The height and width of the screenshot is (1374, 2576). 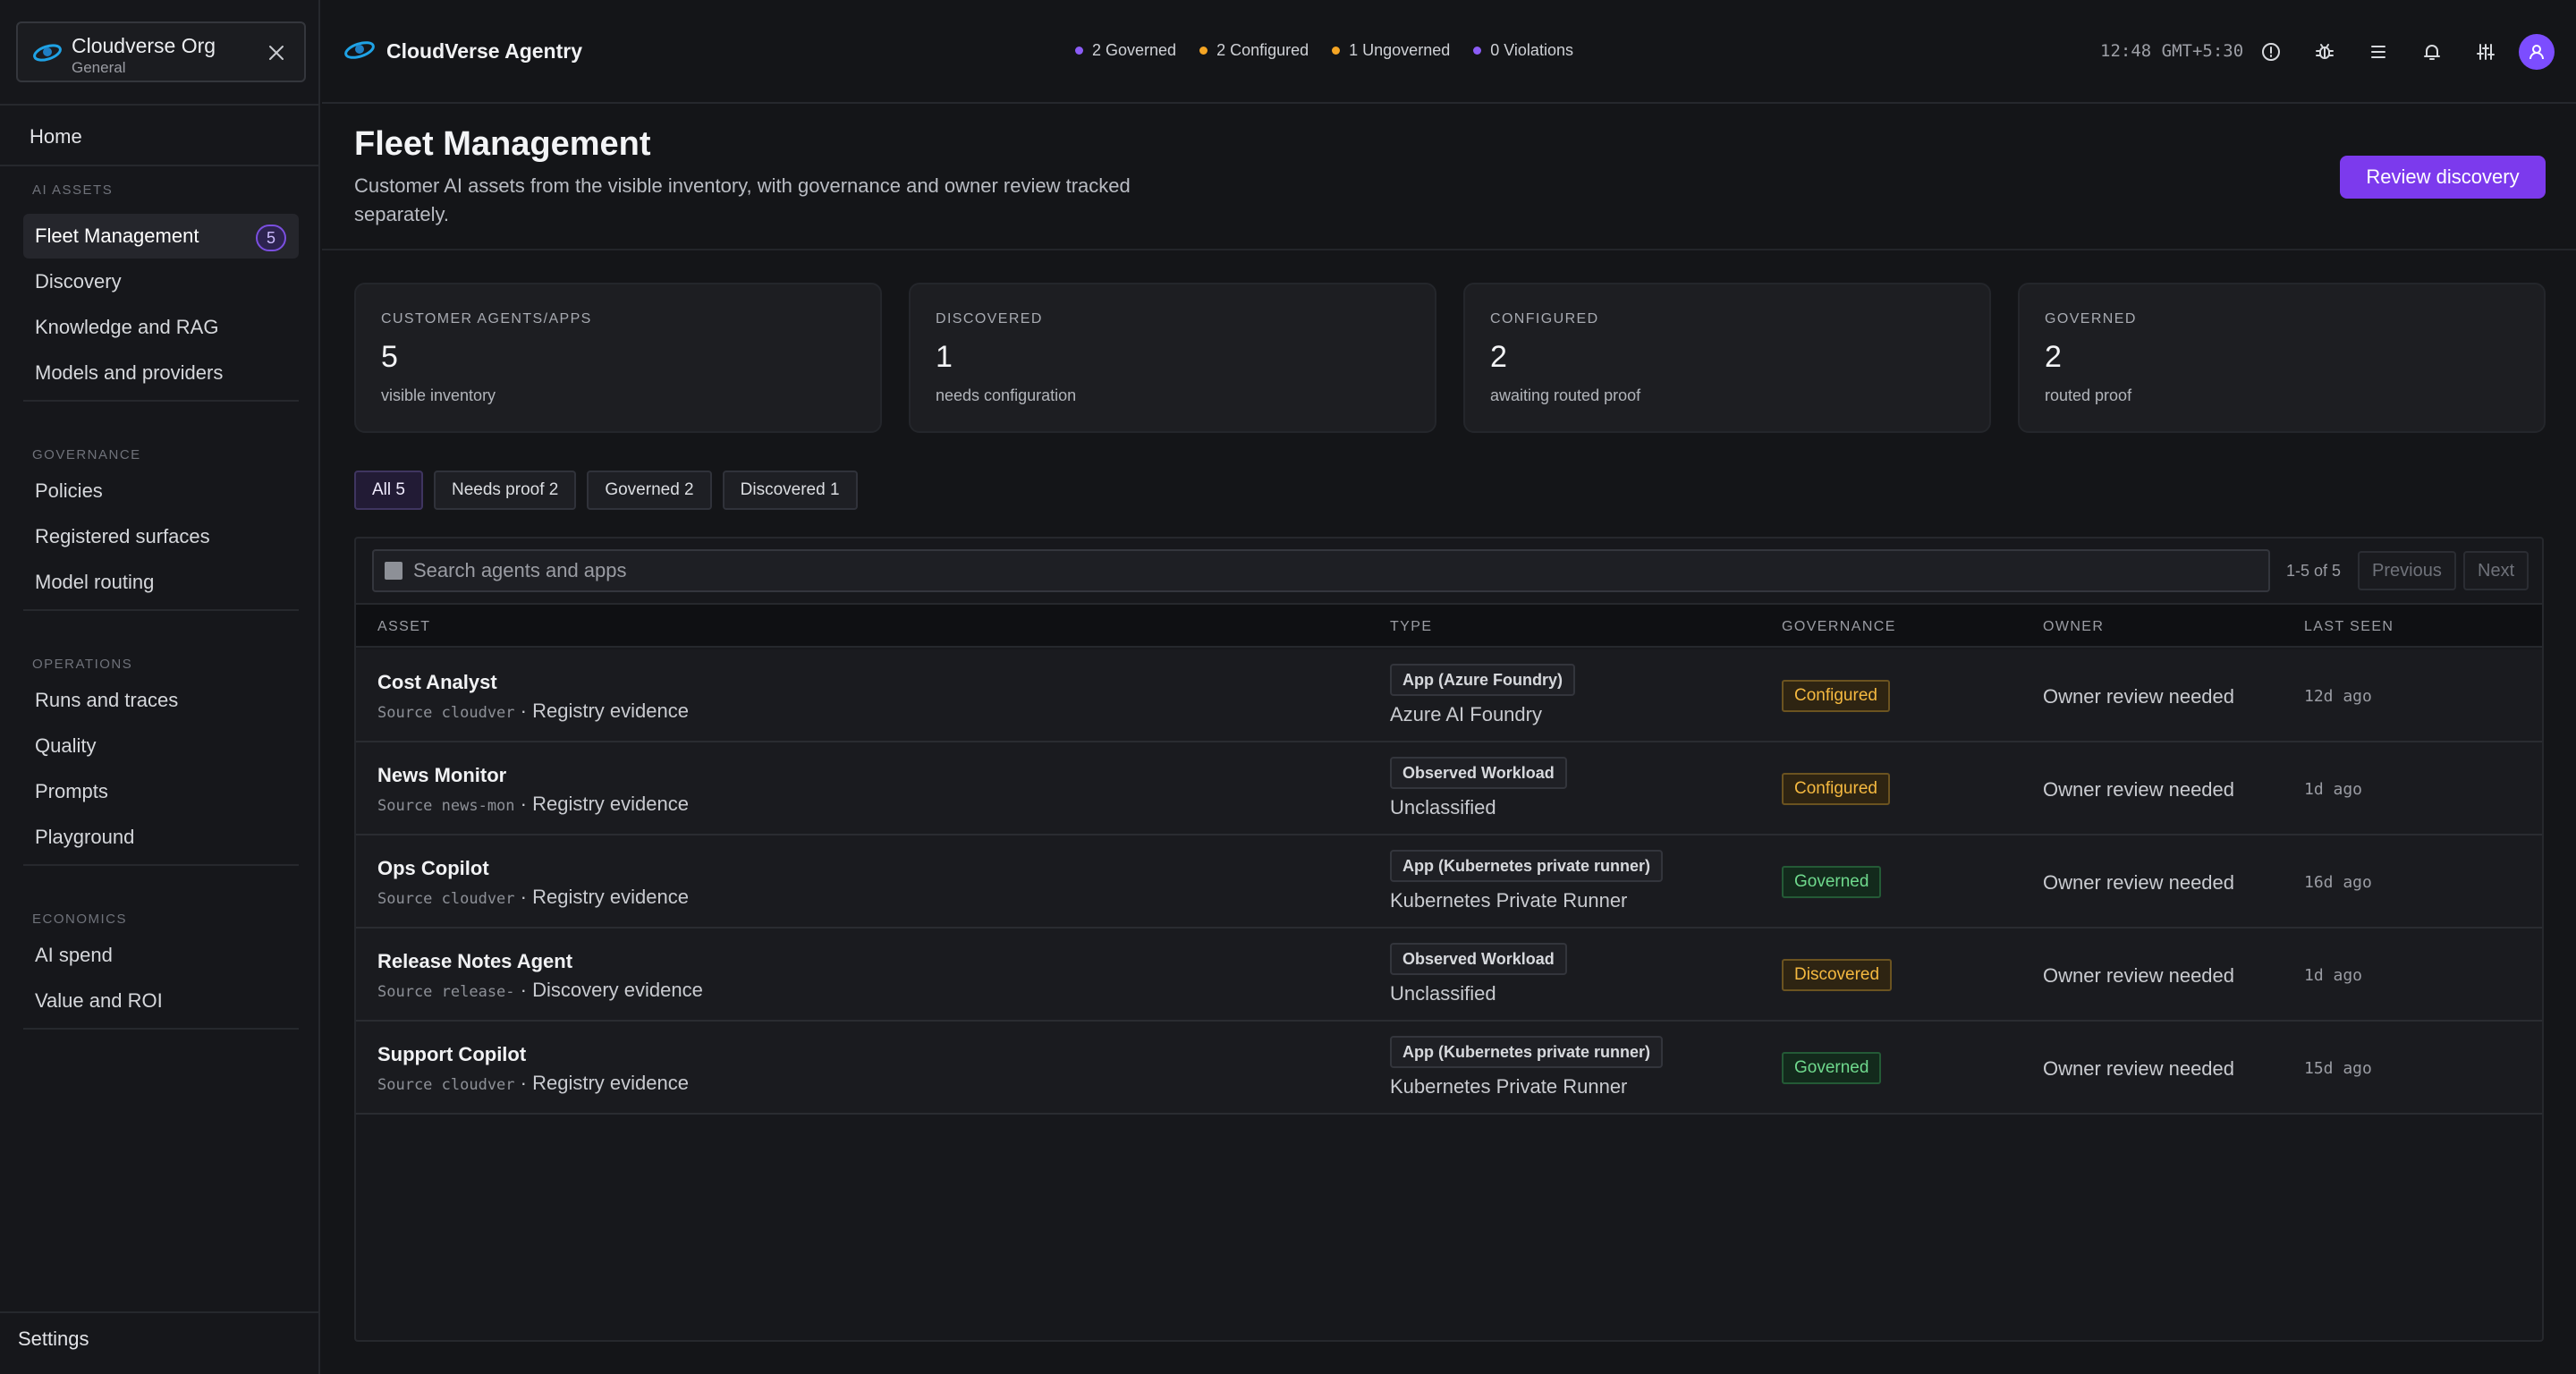 What do you see at coordinates (69, 490) in the screenshot?
I see `sidebar-item-label: Policies` at bounding box center [69, 490].